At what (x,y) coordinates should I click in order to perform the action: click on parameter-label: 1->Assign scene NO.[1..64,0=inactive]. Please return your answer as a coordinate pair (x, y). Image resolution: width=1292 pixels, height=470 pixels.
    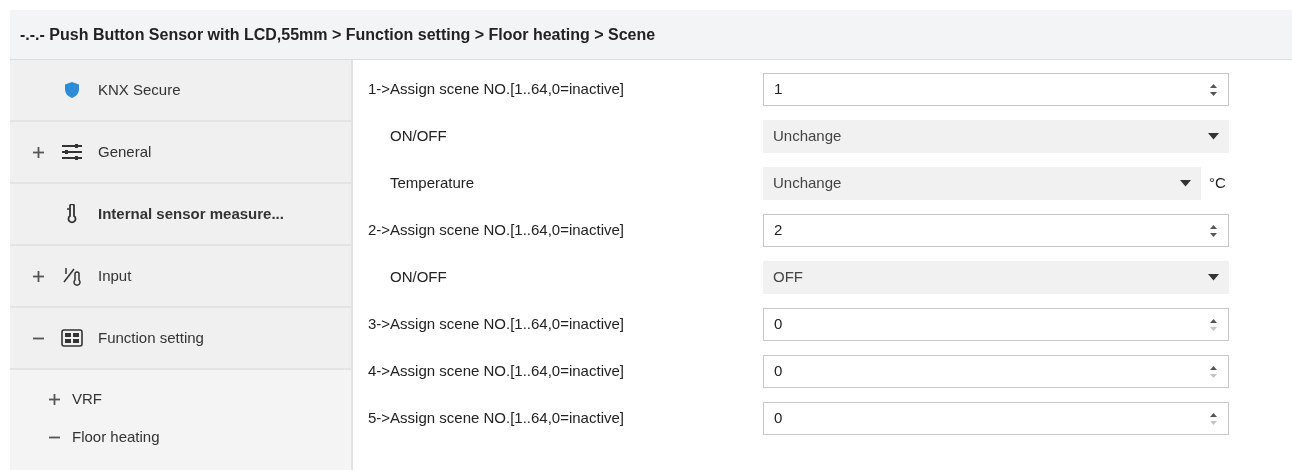
    Looking at the image, I should click on (496, 89).